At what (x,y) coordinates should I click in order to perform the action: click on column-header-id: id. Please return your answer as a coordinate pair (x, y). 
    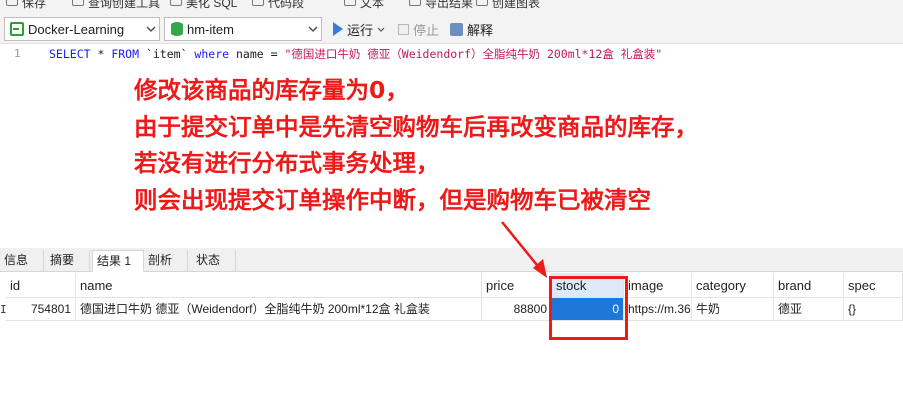
    Looking at the image, I should click on (41, 285).